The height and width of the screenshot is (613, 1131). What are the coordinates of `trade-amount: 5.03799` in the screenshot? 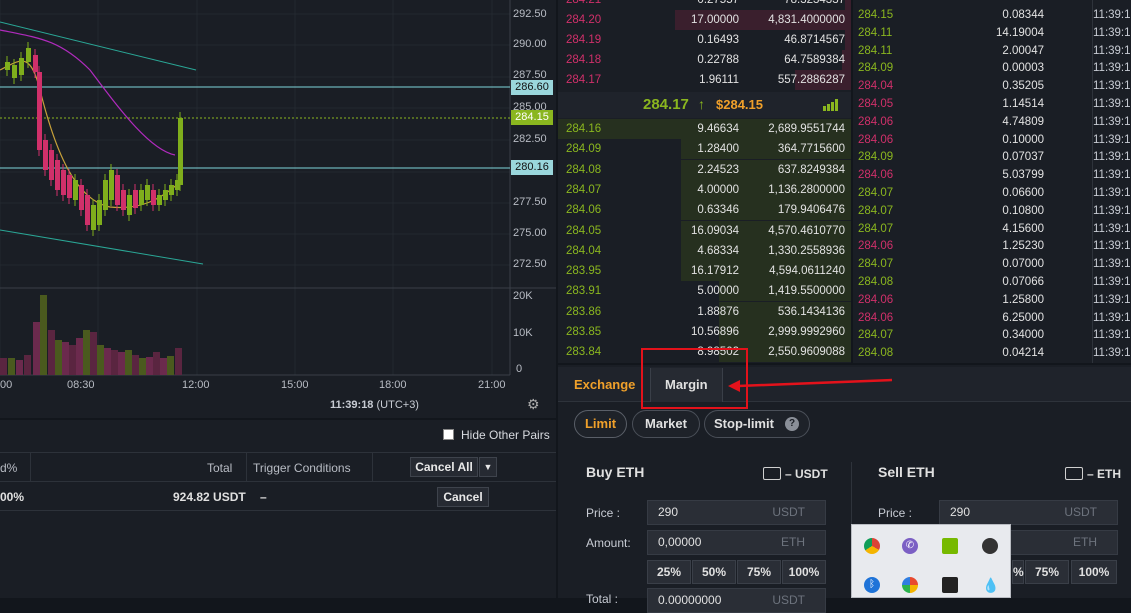 It's located at (1023, 175).